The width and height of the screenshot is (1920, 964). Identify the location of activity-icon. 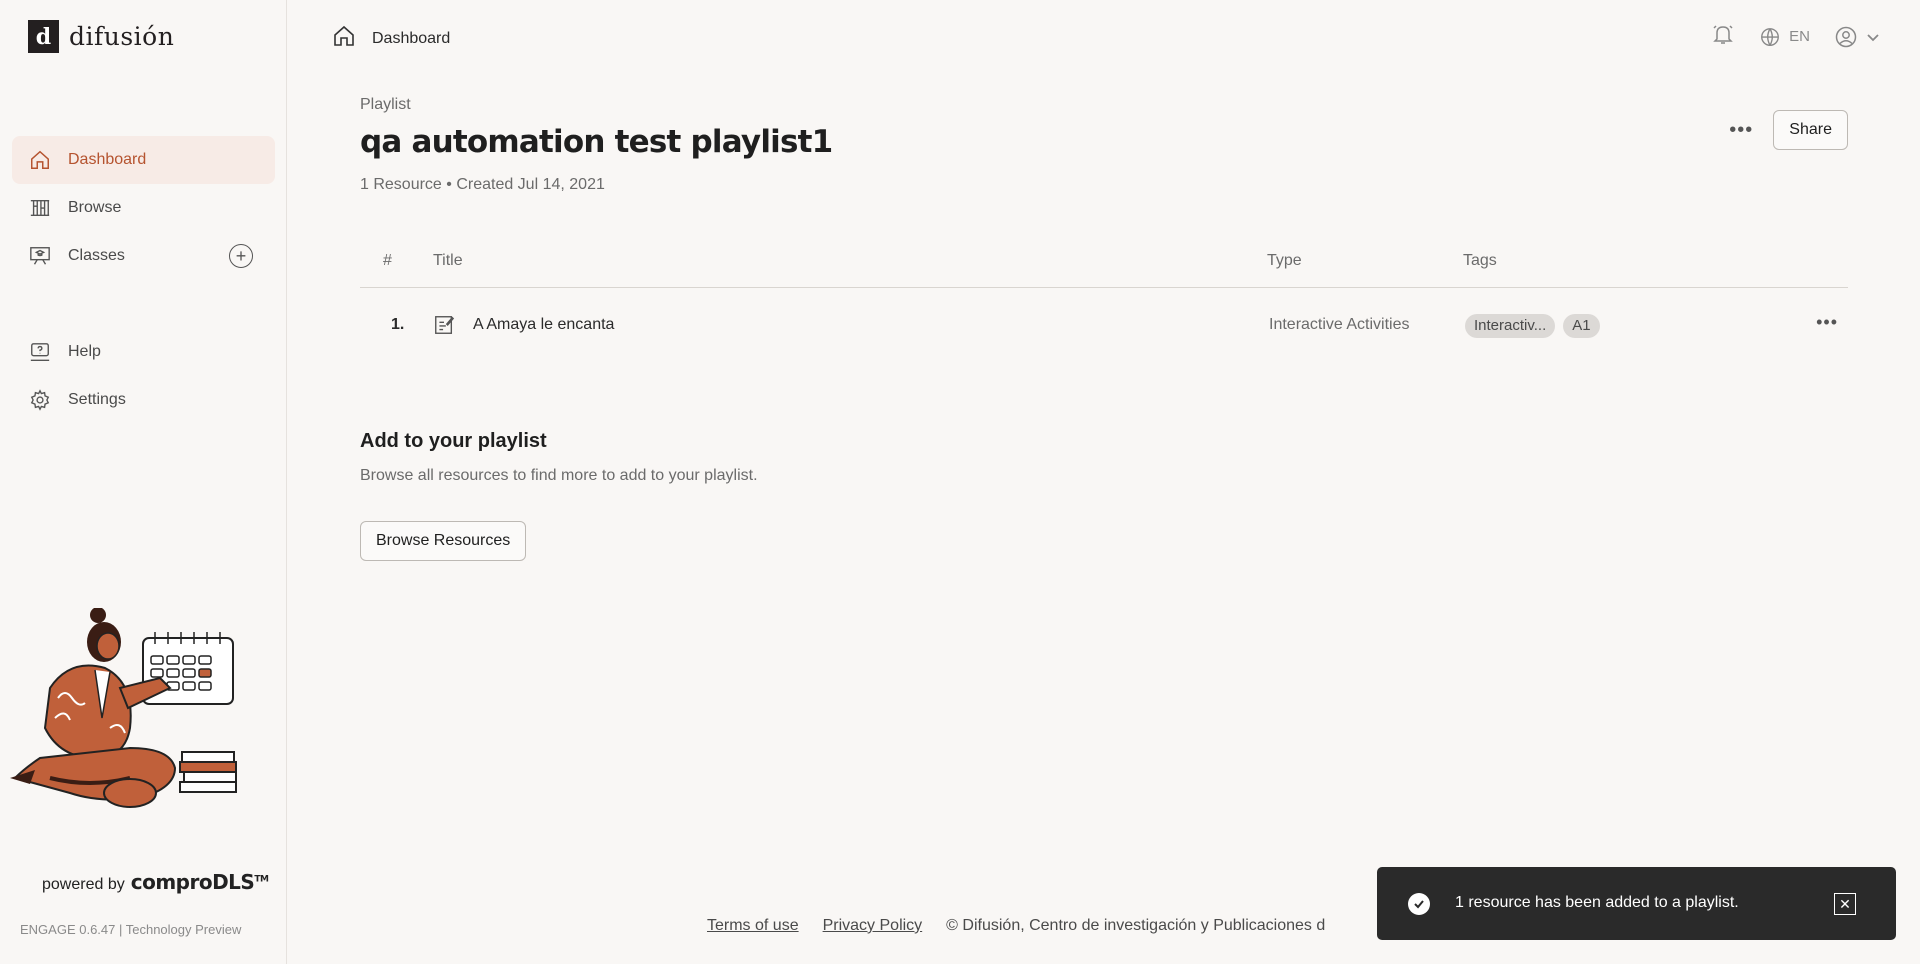
(444, 327).